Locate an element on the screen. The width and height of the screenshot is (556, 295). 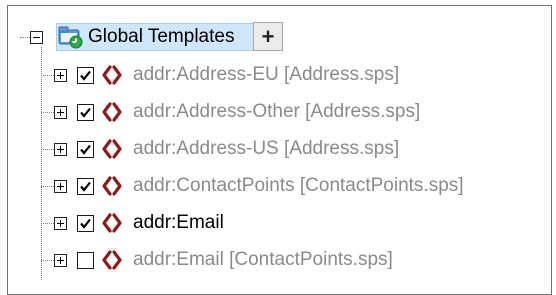
global-templates-folder-icon is located at coordinates (70, 37).